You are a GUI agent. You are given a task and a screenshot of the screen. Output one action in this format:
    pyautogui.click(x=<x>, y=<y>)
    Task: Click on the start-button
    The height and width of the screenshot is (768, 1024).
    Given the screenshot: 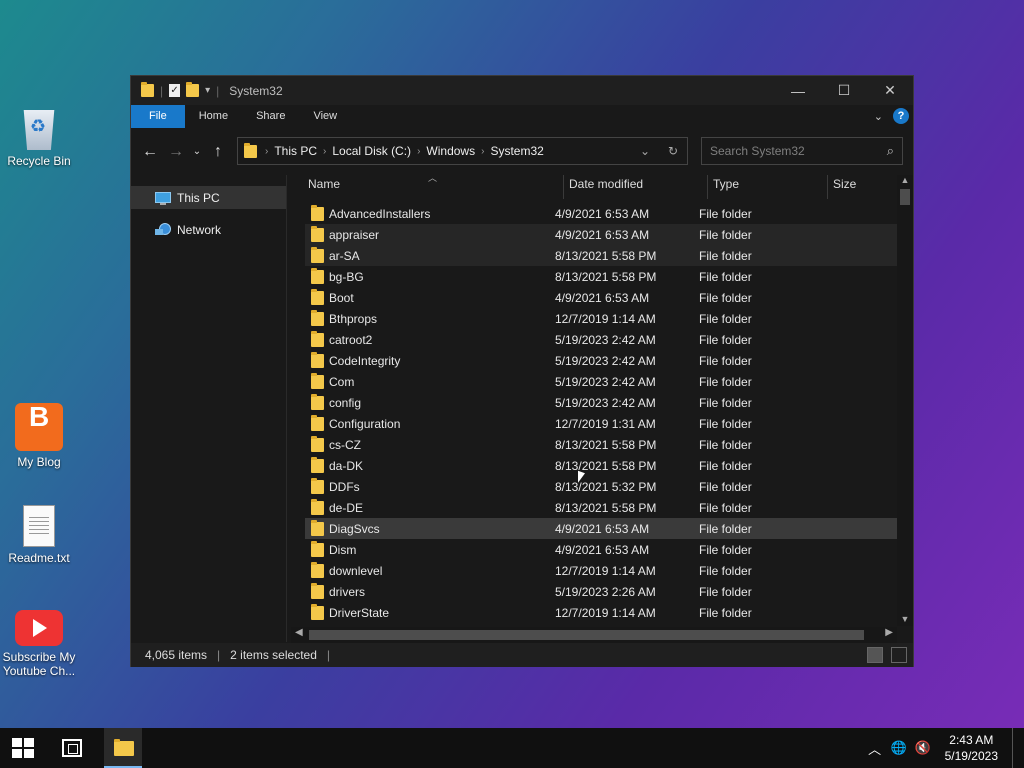 What is the action you would take?
    pyautogui.click(x=23, y=748)
    